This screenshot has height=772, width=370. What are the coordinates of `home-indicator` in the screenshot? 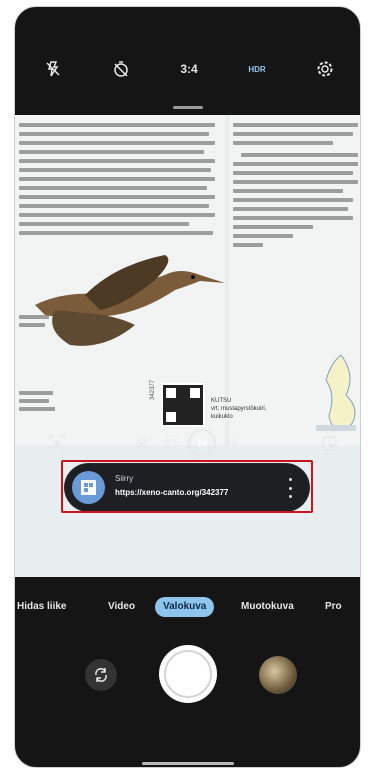 It's located at (188, 763).